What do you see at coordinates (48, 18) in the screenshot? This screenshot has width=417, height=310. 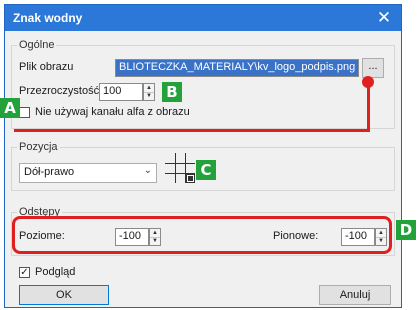 I see `dialog-title: Znak wodny` at bounding box center [48, 18].